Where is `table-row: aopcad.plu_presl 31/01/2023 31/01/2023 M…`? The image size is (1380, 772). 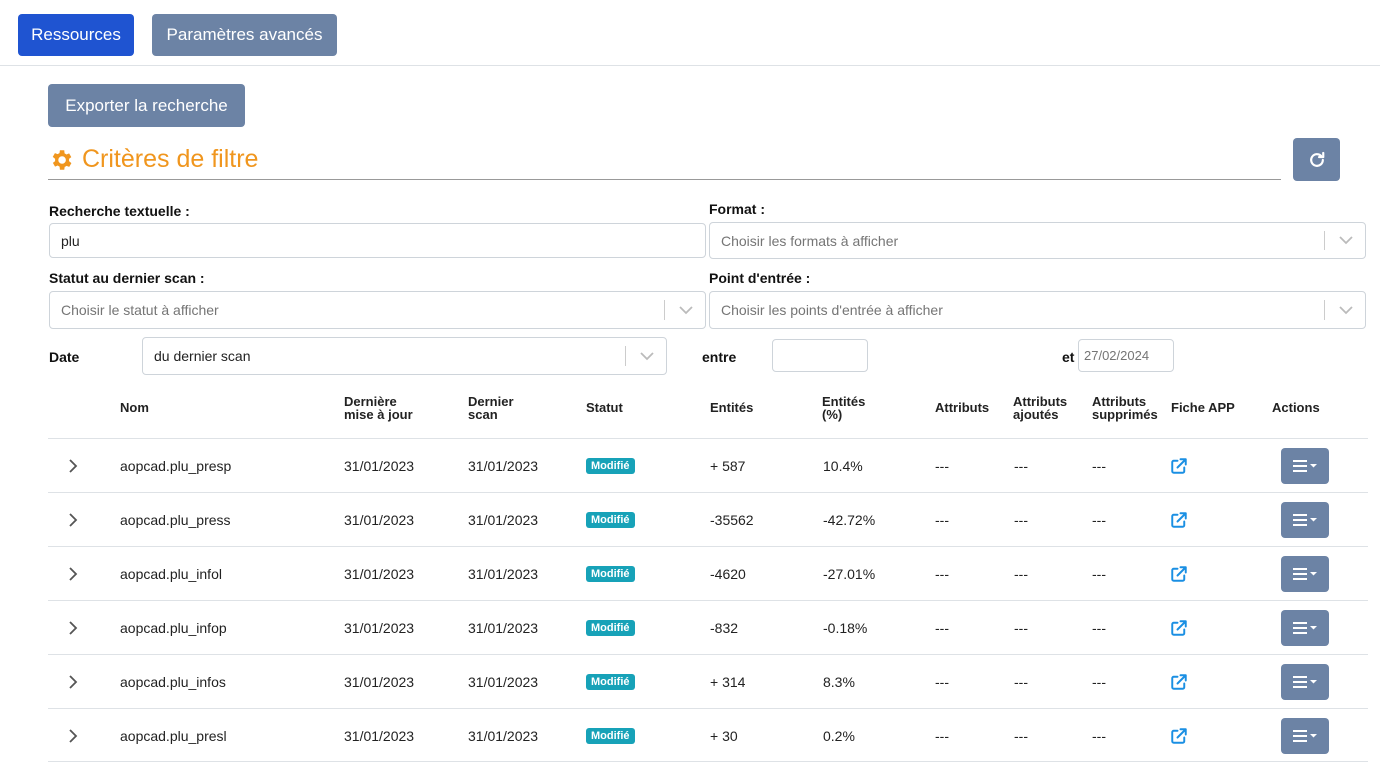
table-row: aopcad.plu_presl 31/01/2023 31/01/2023 M… is located at coordinates (708, 735).